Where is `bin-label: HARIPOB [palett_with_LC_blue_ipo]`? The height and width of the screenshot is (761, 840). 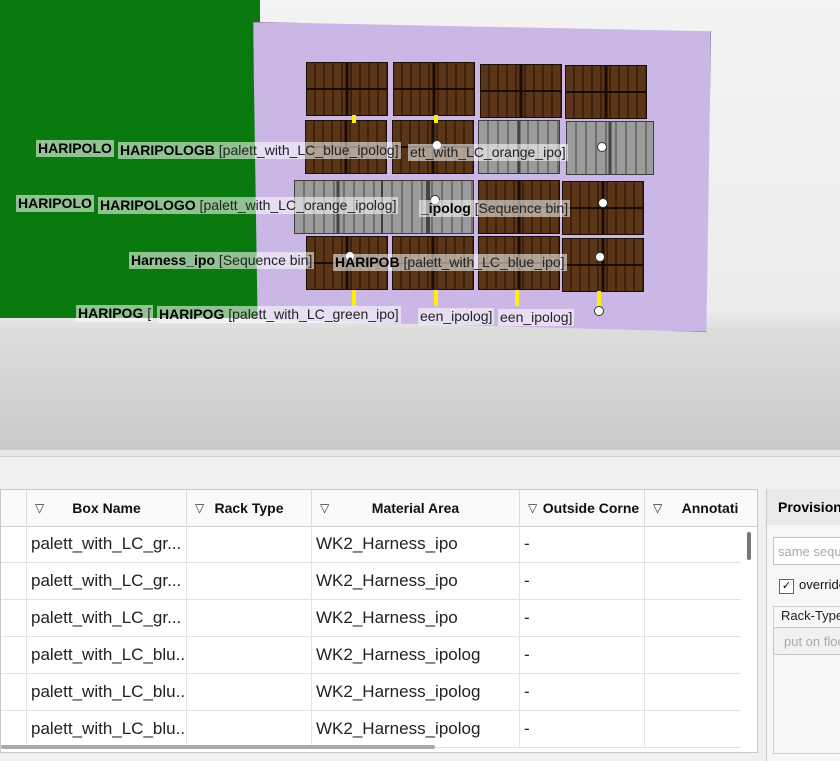 bin-label: HARIPOB [palett_with_LC_blue_ipo] is located at coordinates (450, 262).